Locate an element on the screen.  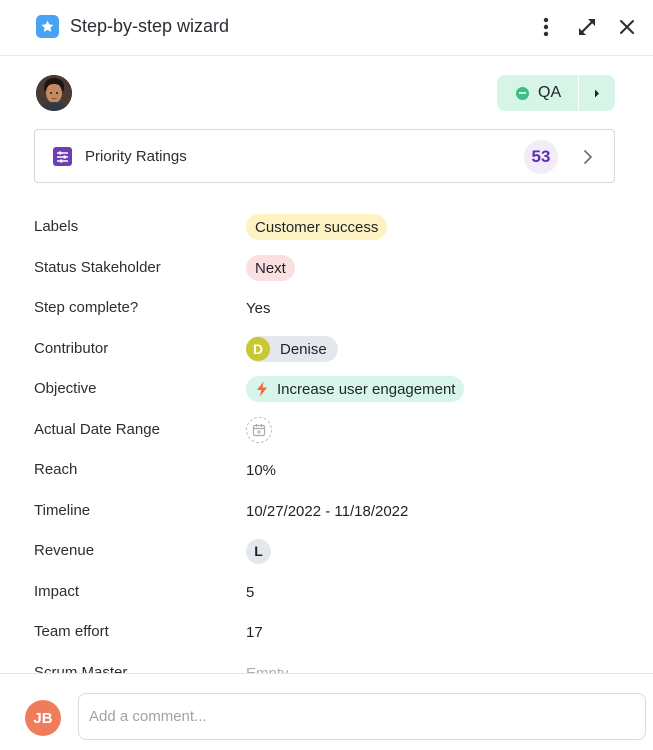
close-icon is located at coordinates (627, 27).